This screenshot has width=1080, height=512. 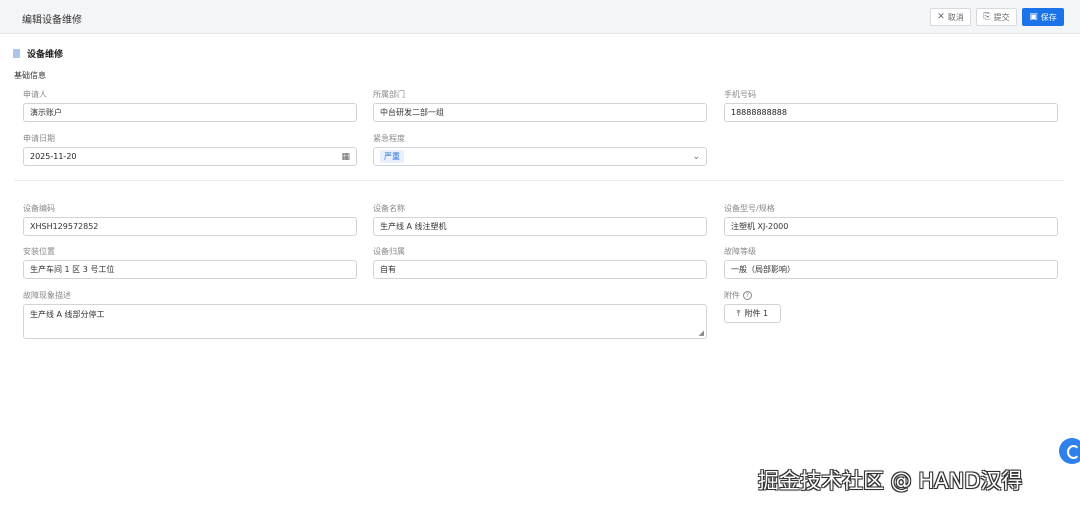 What do you see at coordinates (190, 112) in the screenshot?
I see `applicant-field: 演示账户` at bounding box center [190, 112].